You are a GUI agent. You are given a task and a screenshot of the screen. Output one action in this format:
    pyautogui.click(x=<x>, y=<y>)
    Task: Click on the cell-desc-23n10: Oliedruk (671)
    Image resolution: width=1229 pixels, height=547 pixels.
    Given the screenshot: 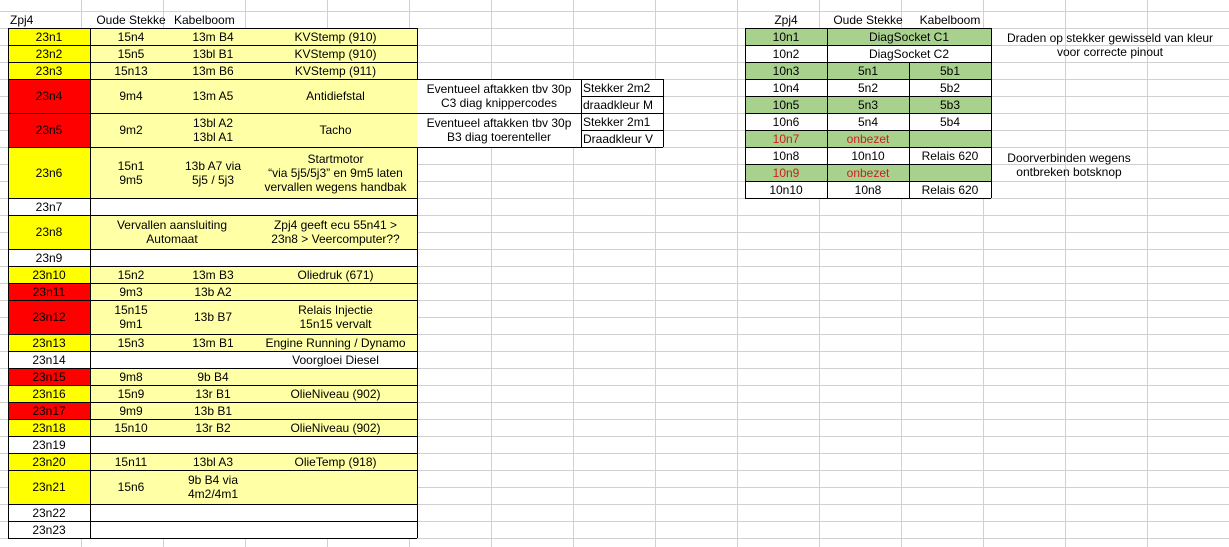 What is the action you would take?
    pyautogui.click(x=335, y=274)
    